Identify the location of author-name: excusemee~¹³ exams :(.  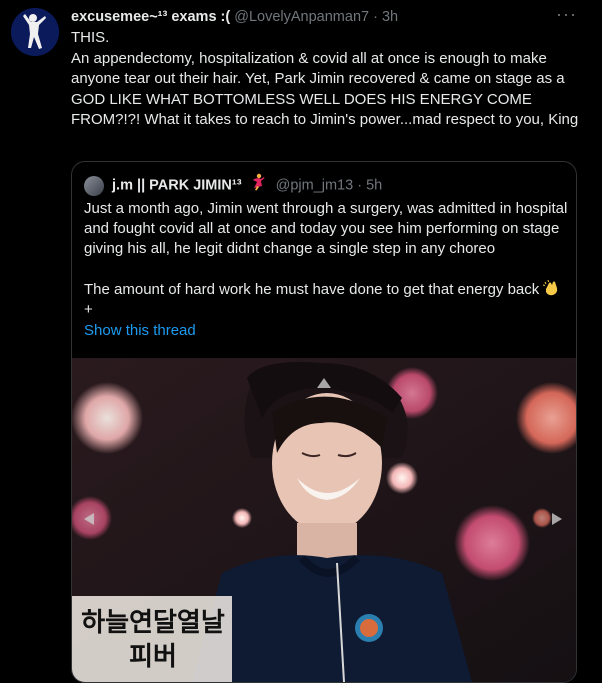
(150, 17).